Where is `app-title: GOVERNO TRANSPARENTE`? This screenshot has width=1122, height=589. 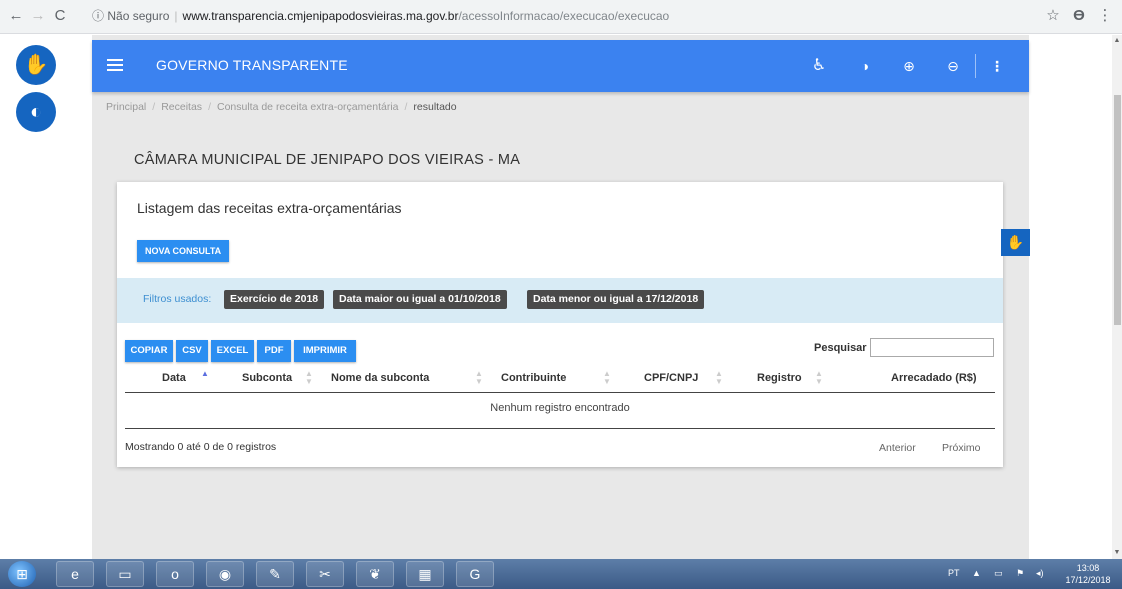 app-title: GOVERNO TRANSPARENTE is located at coordinates (252, 65).